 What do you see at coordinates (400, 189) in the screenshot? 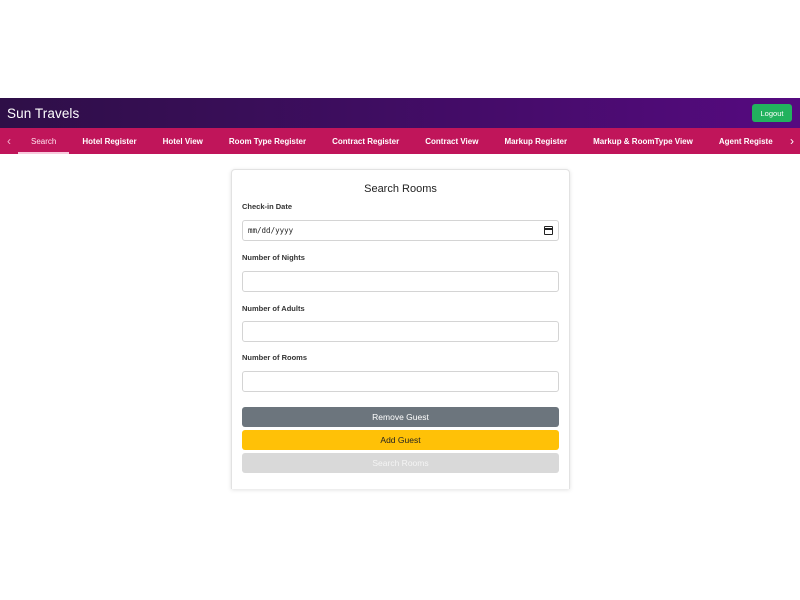
I see `card-title: Search Rooms` at bounding box center [400, 189].